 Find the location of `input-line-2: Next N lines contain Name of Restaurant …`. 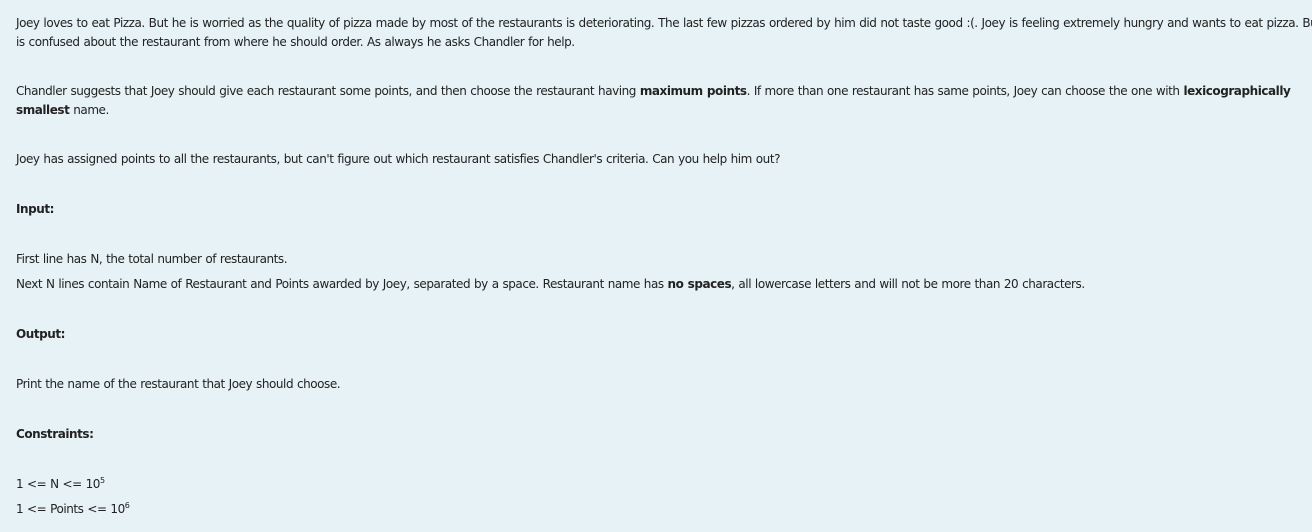

input-line-2: Next N lines contain Name of Restaurant … is located at coordinates (550, 284).